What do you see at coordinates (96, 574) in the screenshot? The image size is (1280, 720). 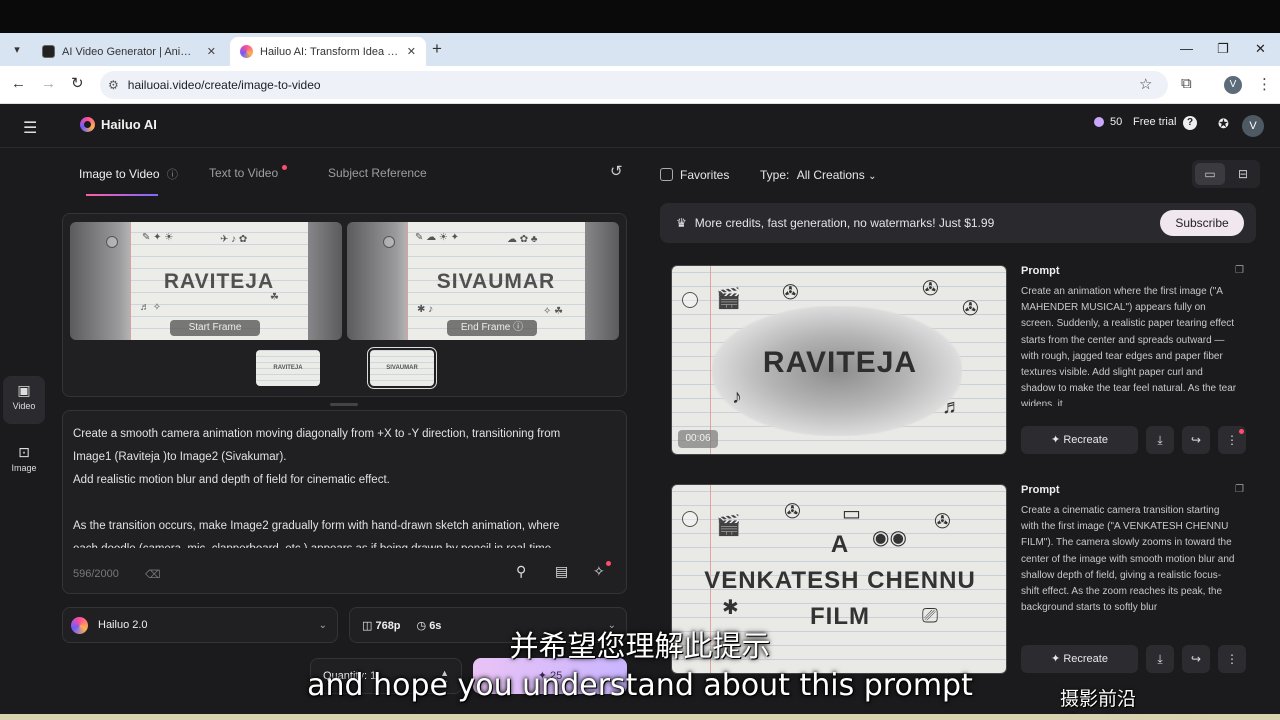 I see `char-count: 596/2000` at bounding box center [96, 574].